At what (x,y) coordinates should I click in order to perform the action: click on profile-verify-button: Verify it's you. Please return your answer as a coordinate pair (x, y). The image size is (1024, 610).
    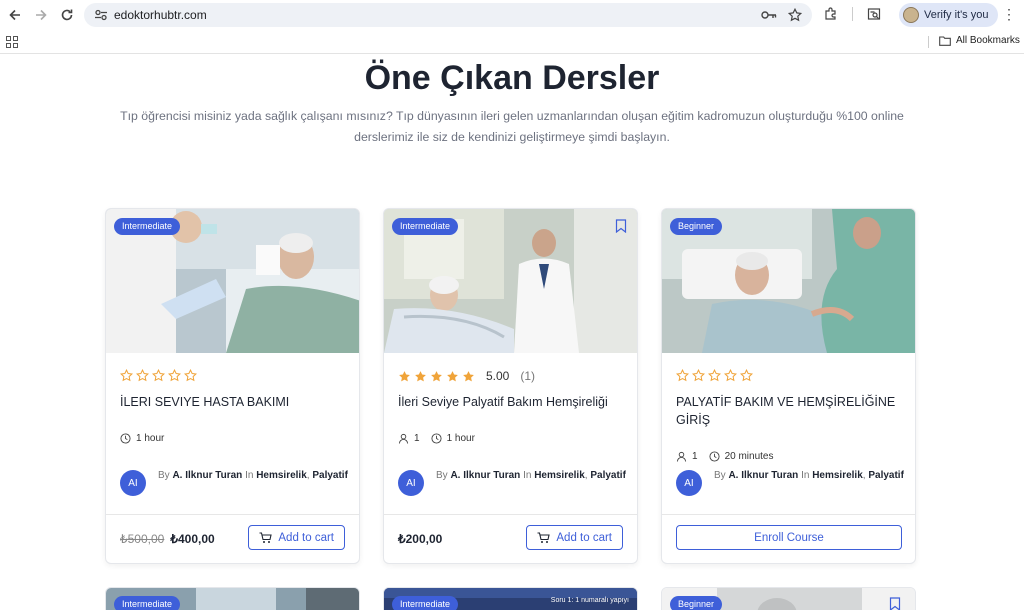
    Looking at the image, I should click on (949, 15).